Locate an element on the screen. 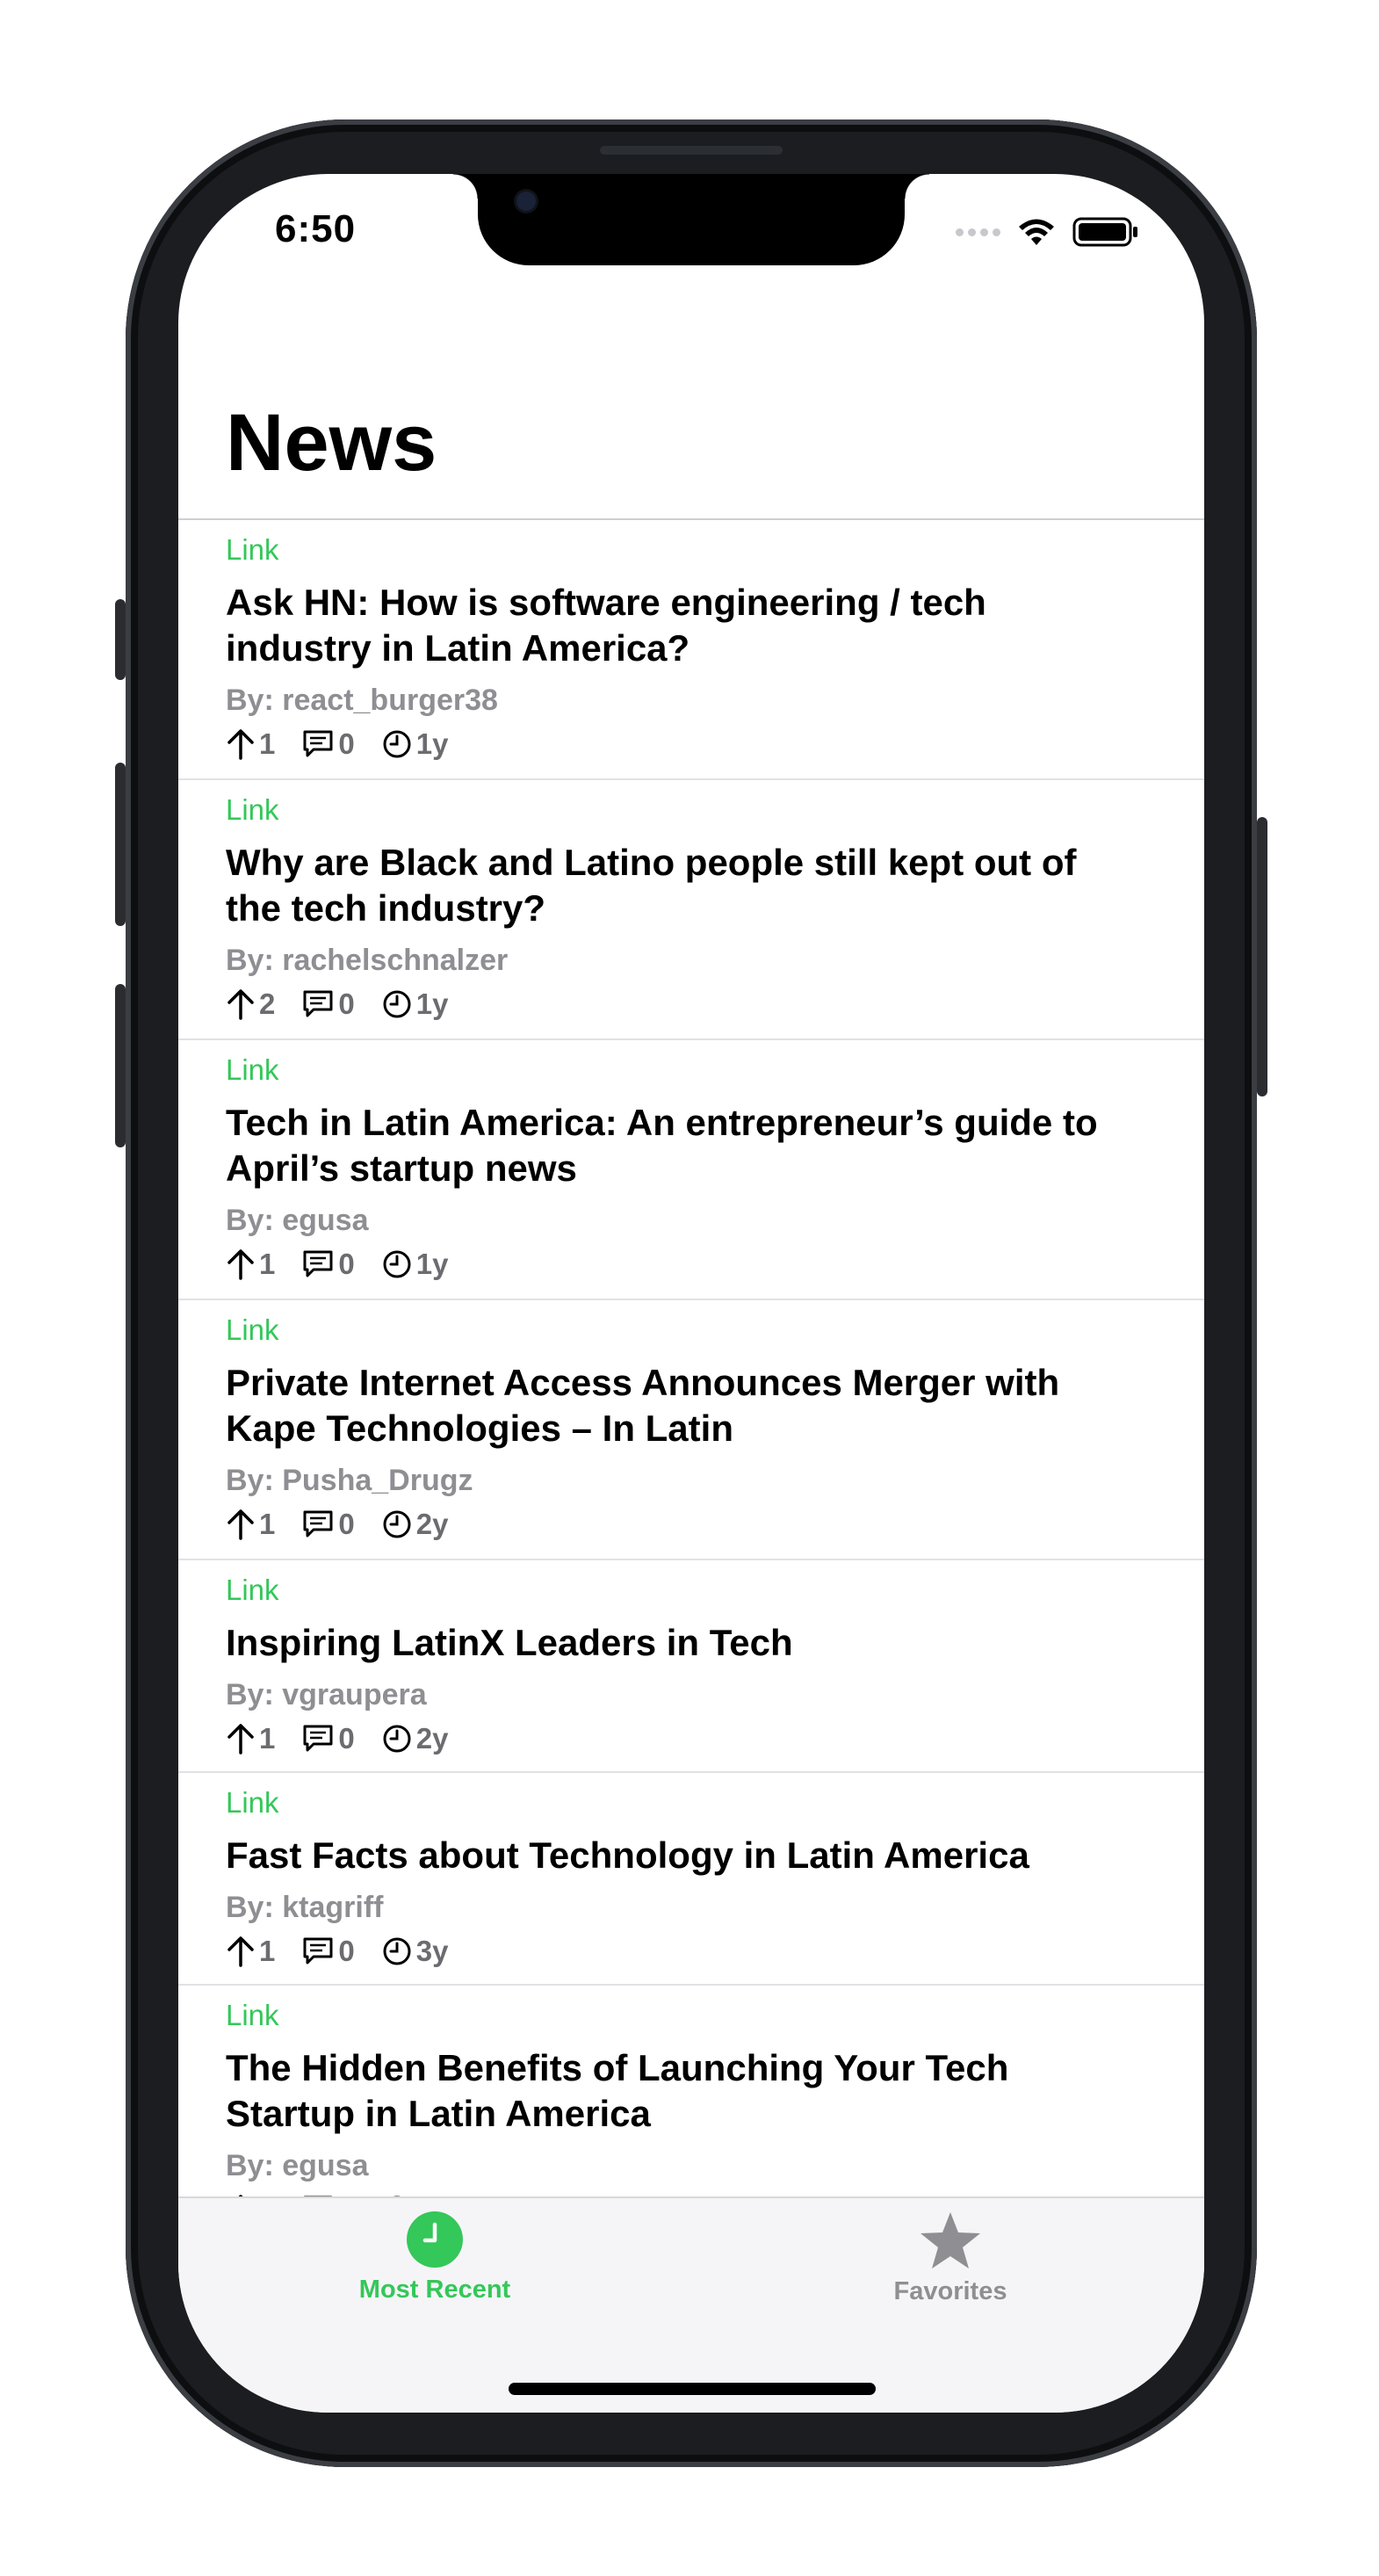  cellular-signal-icon is located at coordinates (978, 232).